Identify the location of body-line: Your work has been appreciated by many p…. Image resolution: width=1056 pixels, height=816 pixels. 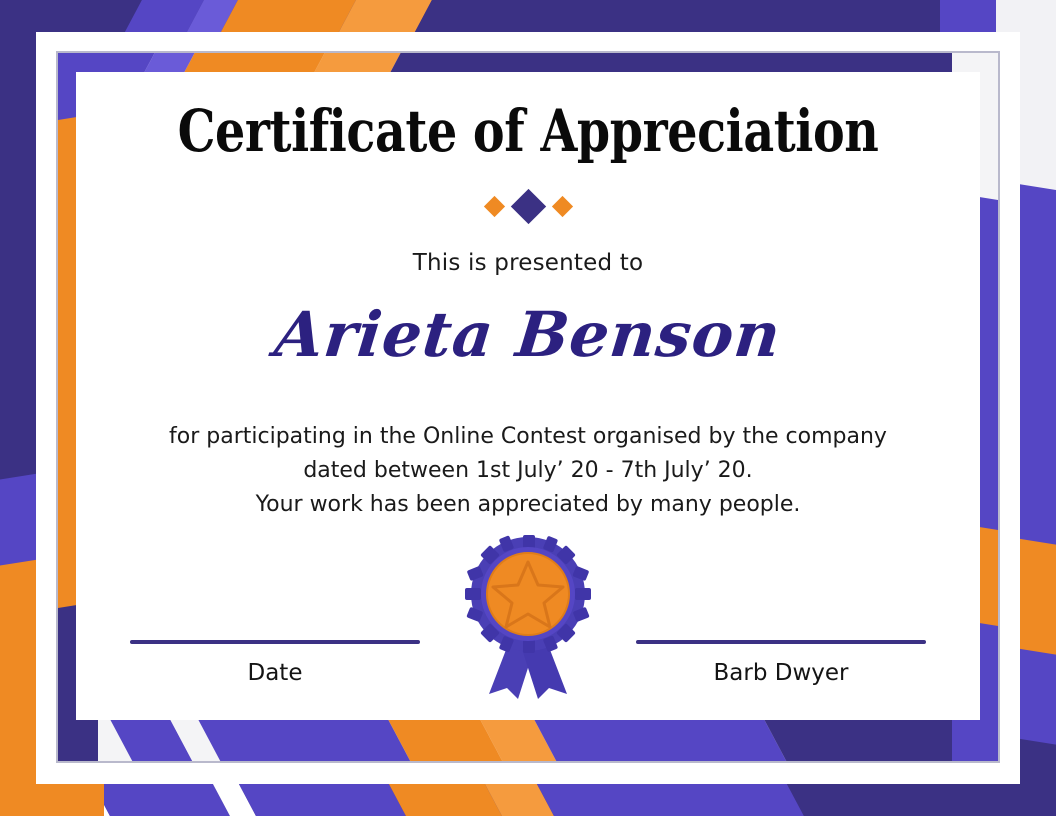
(528, 504).